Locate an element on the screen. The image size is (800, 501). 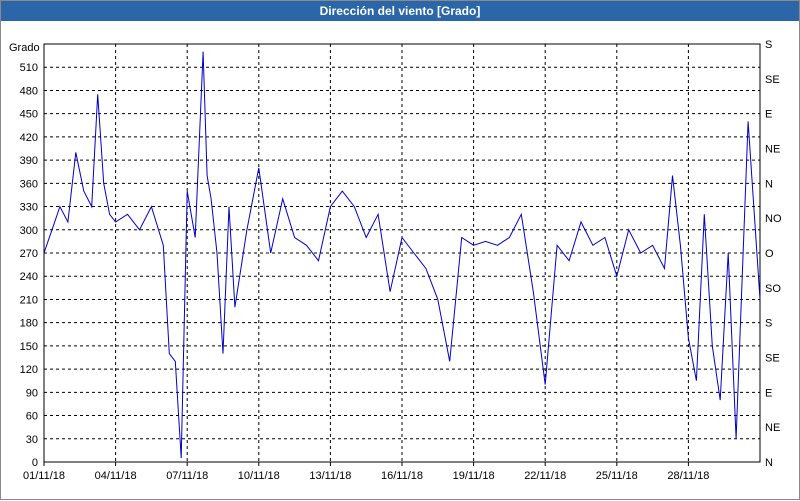
y-tick-label: 90 is located at coordinates (32, 393).